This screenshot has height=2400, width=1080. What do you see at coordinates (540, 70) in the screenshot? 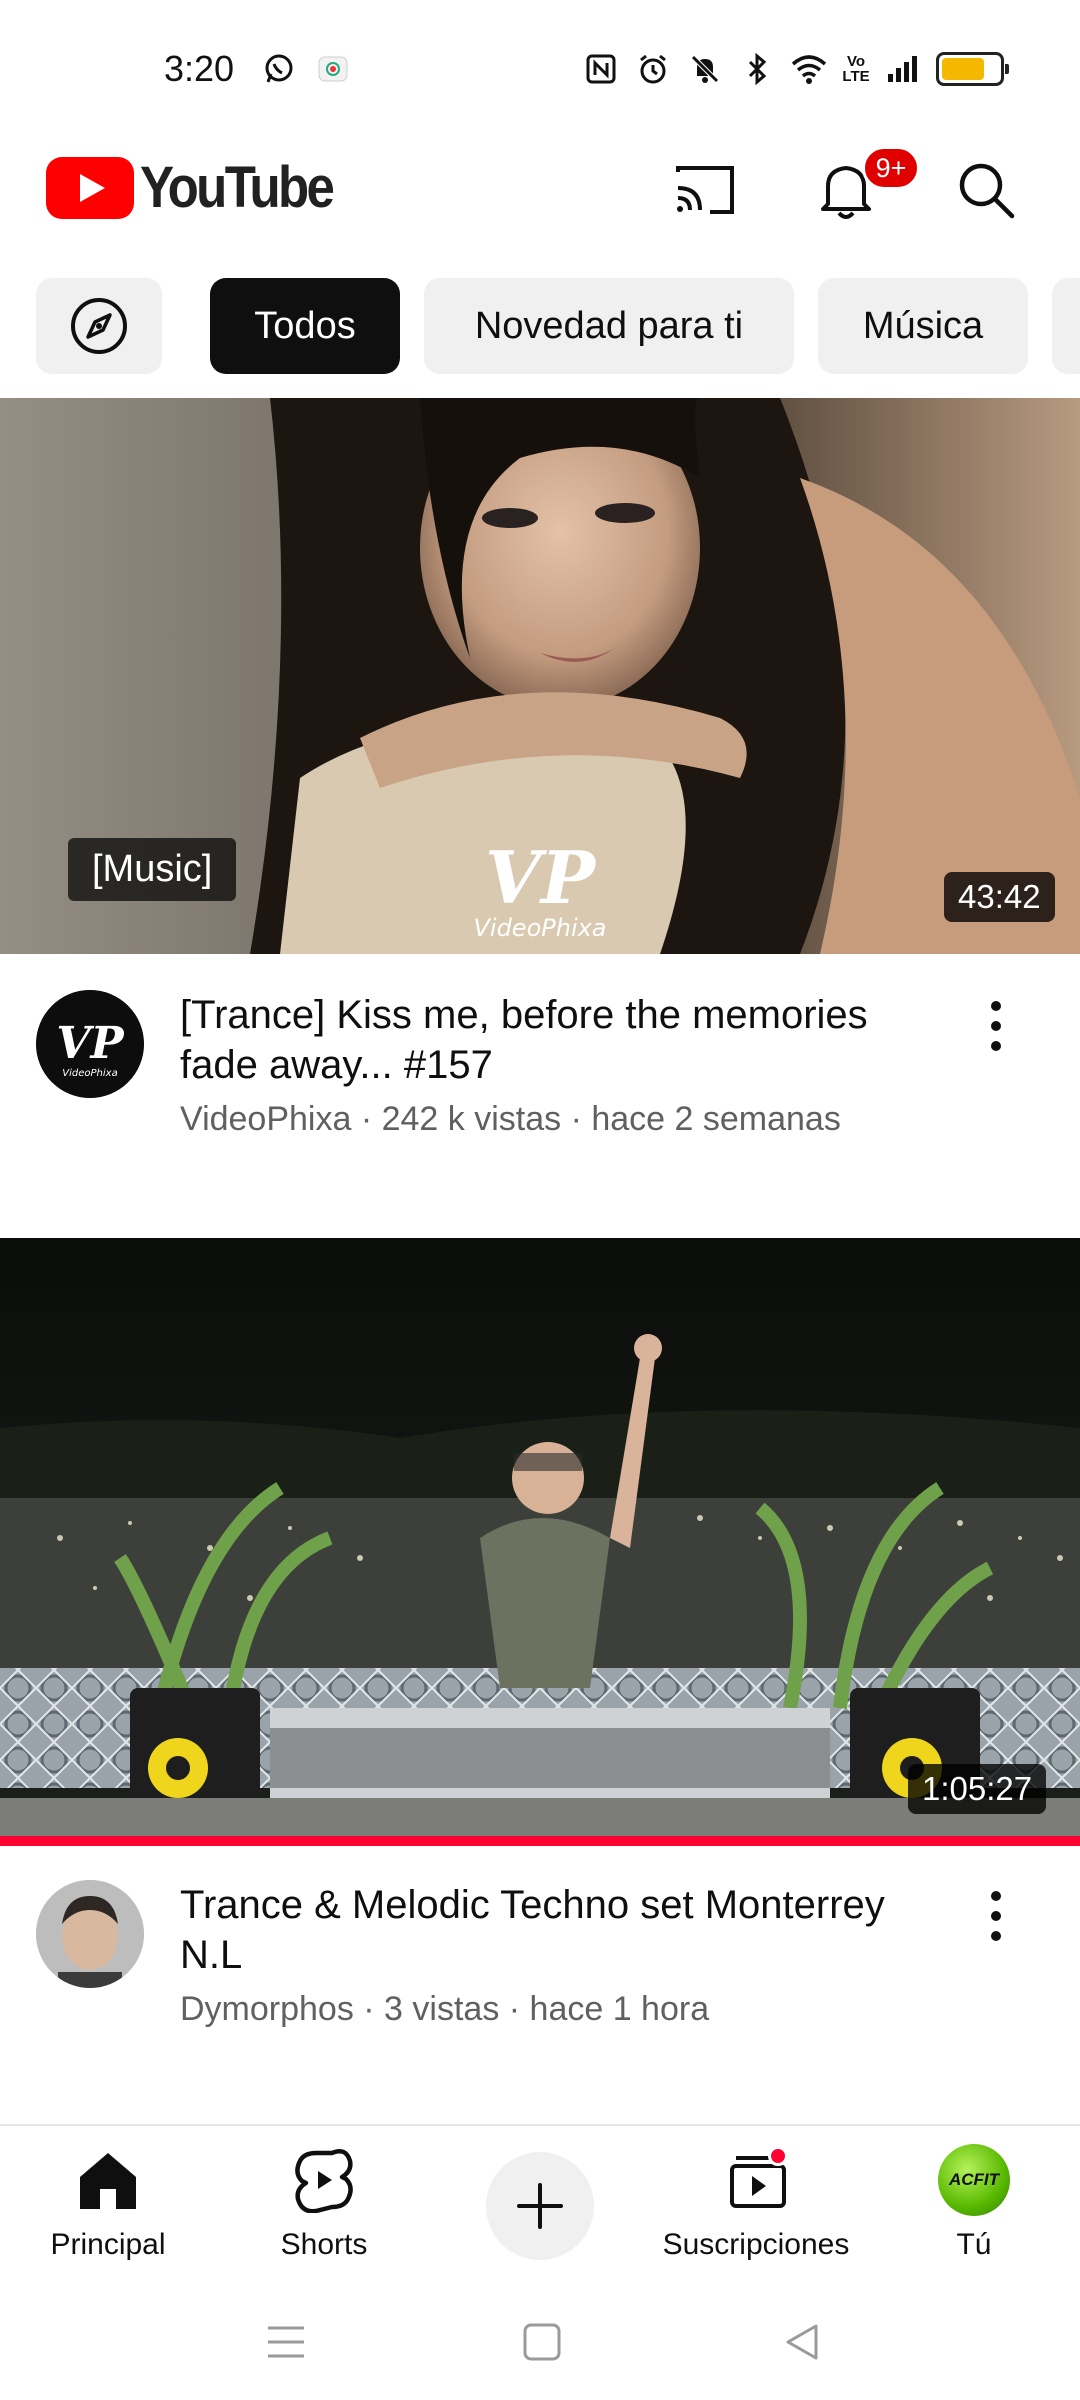
I see `status-bar: 3:20 Vo LTE` at bounding box center [540, 70].